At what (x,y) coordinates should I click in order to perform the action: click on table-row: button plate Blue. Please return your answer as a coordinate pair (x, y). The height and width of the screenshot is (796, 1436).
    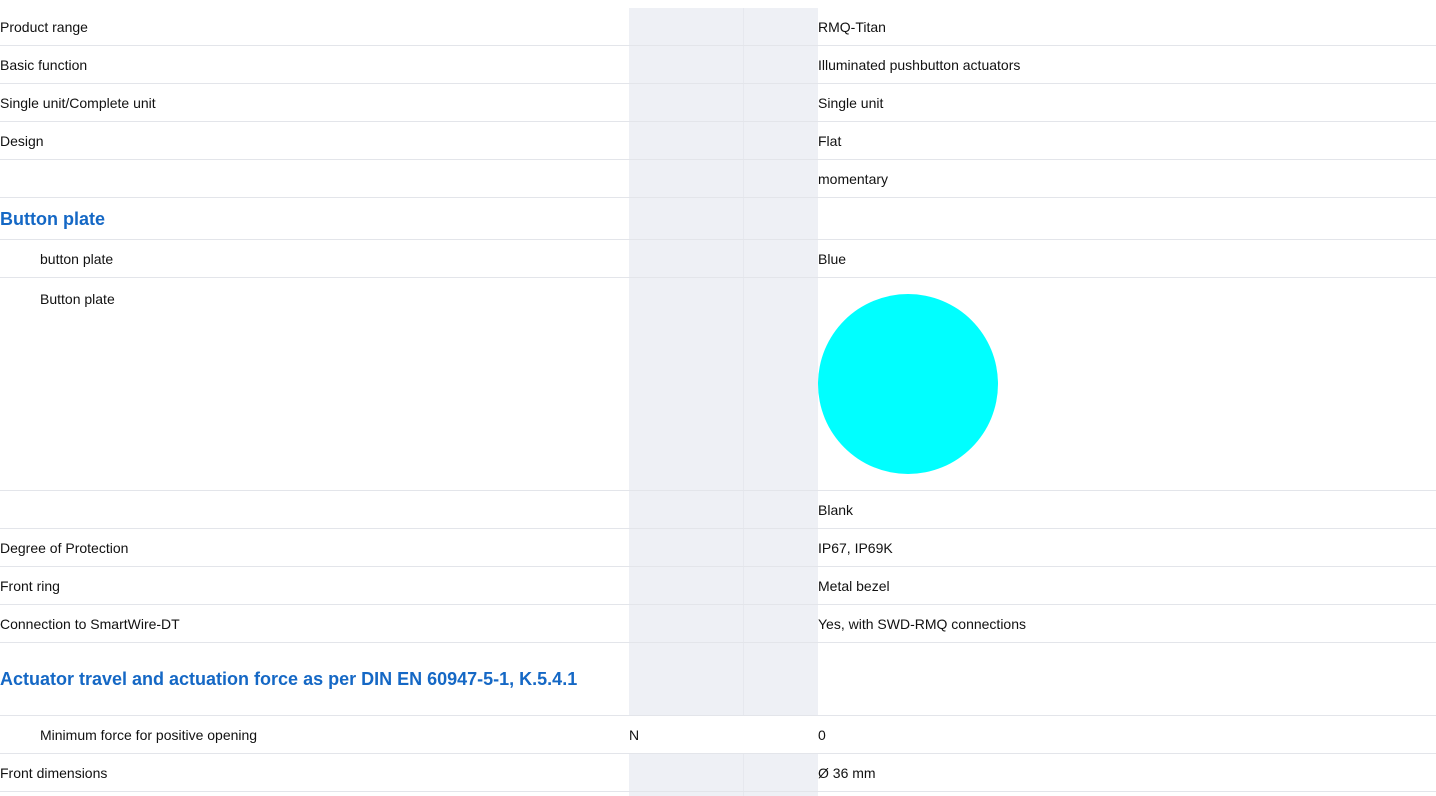
    Looking at the image, I should click on (718, 258).